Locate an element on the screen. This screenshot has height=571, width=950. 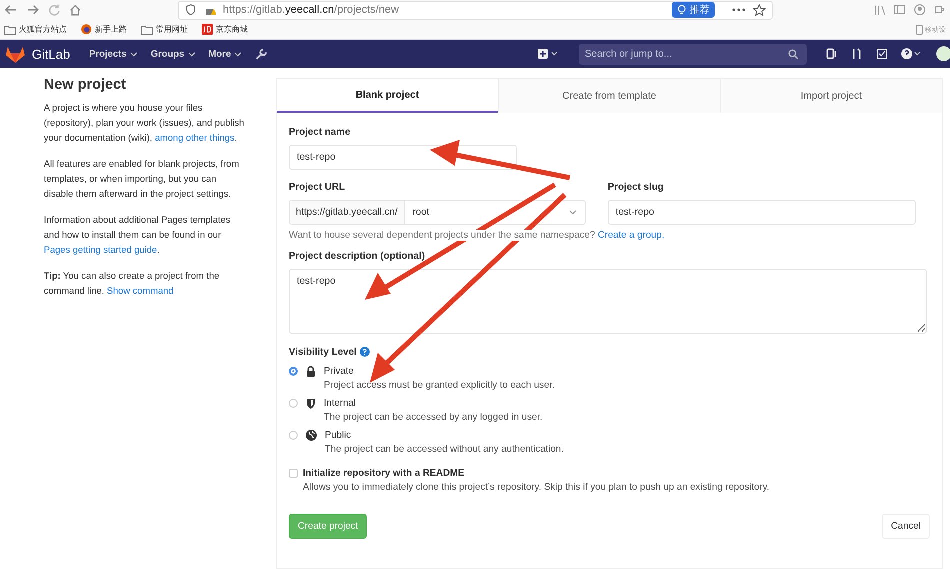
field-label: Visibility Level is located at coordinates (323, 352).